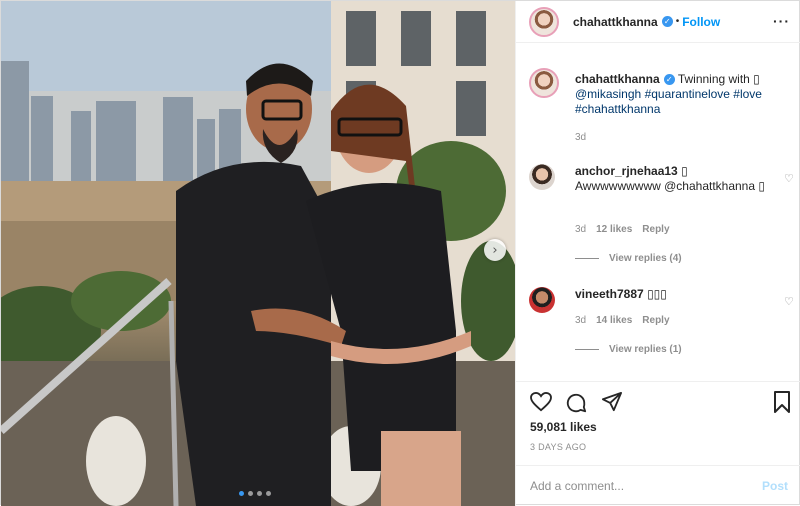  I want to click on comment-meta: 3d 12 likes Reply, so click(622, 229).